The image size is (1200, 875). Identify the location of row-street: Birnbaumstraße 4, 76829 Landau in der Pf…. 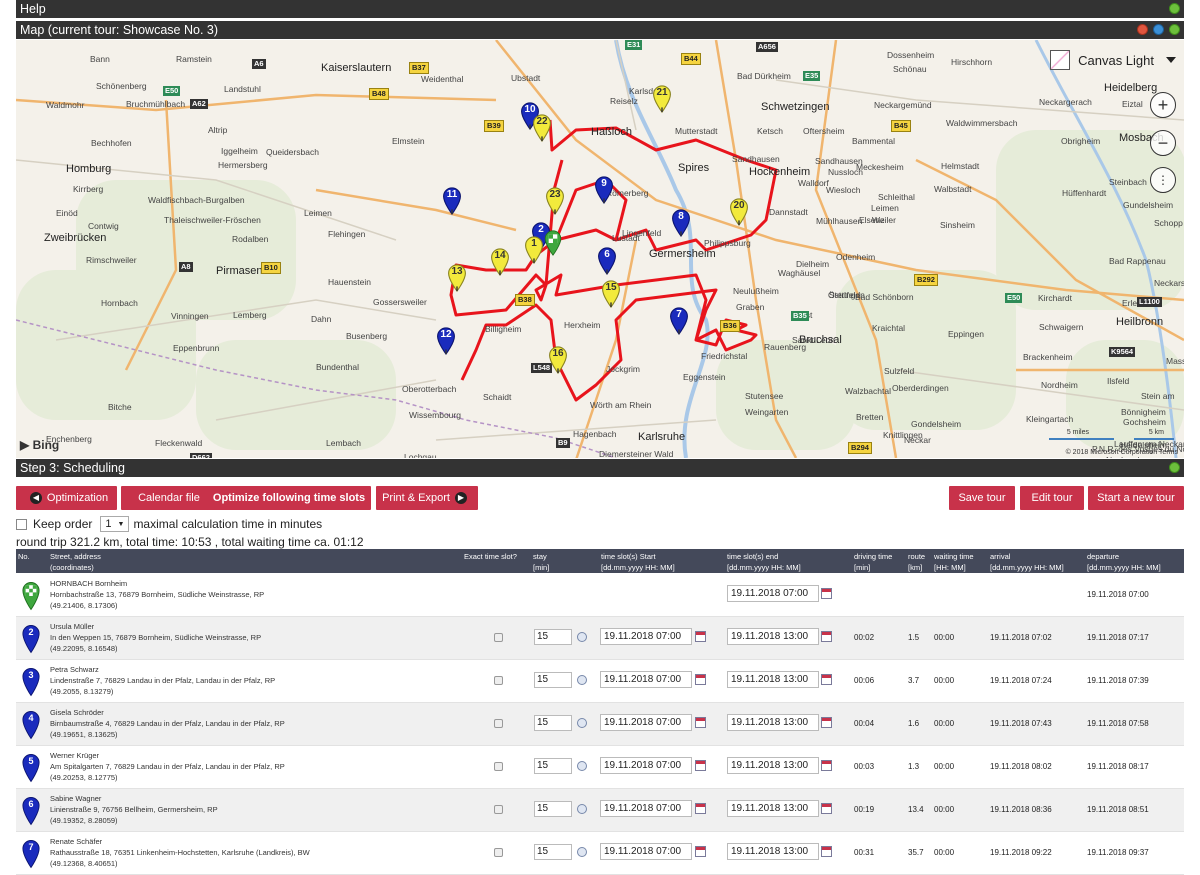
(167, 723).